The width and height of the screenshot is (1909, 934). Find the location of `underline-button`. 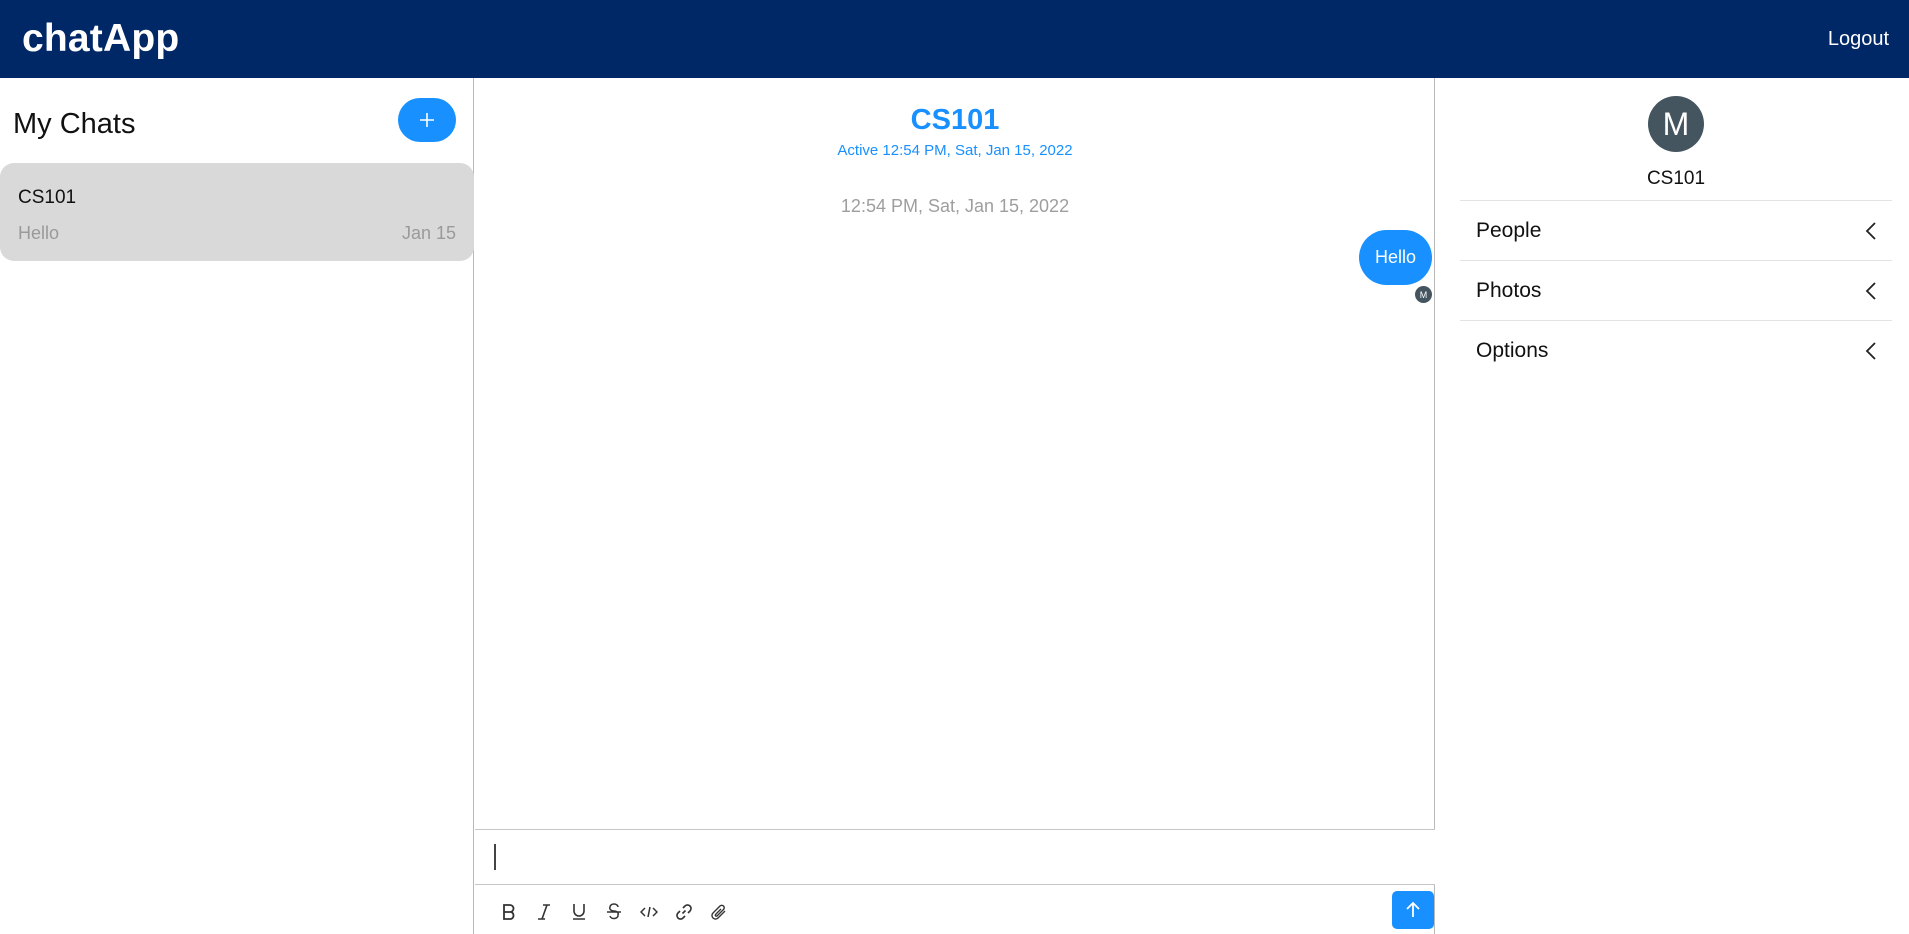

underline-button is located at coordinates (578, 912).